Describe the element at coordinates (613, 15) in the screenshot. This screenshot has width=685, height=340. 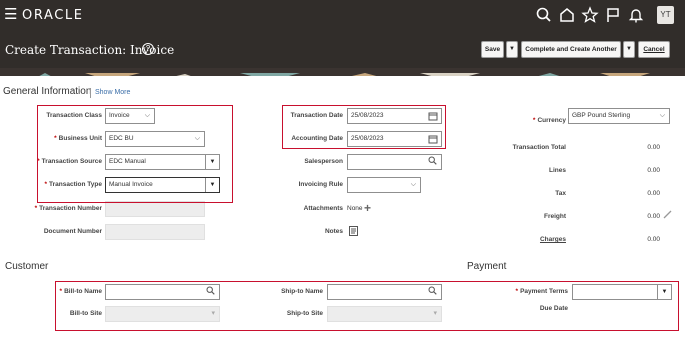
I see `flag-icon` at that location.